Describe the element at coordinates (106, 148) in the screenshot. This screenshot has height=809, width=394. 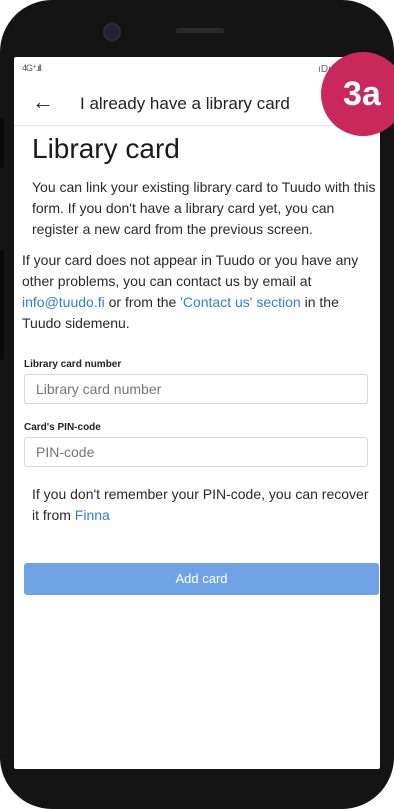
I see `page-title: Library card` at that location.